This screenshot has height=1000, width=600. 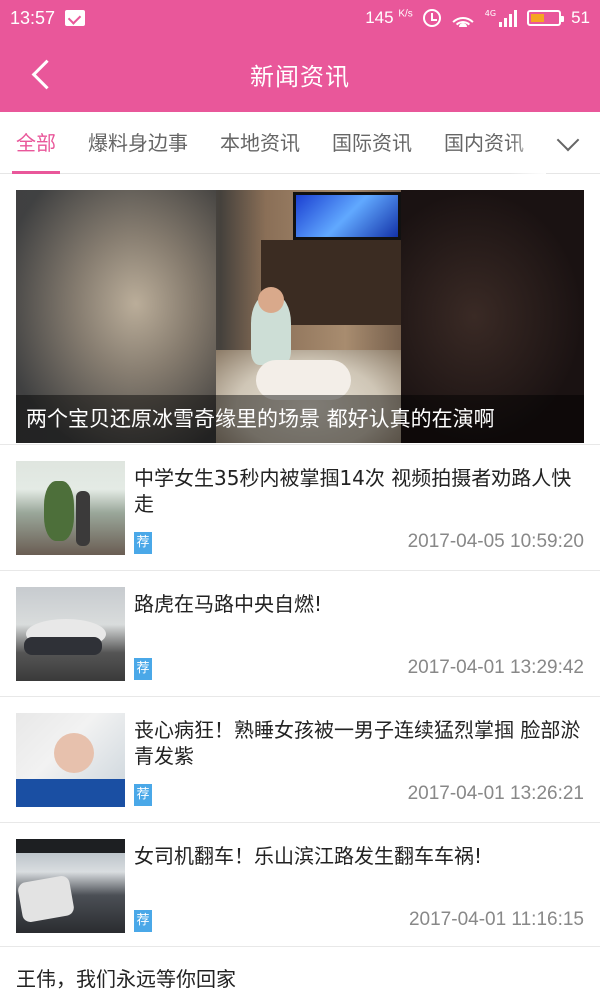 What do you see at coordinates (353, 491) in the screenshot?
I see `news-title: 中学女生35秒内被掌掴14次 视频拍摄者劝路人快走` at bounding box center [353, 491].